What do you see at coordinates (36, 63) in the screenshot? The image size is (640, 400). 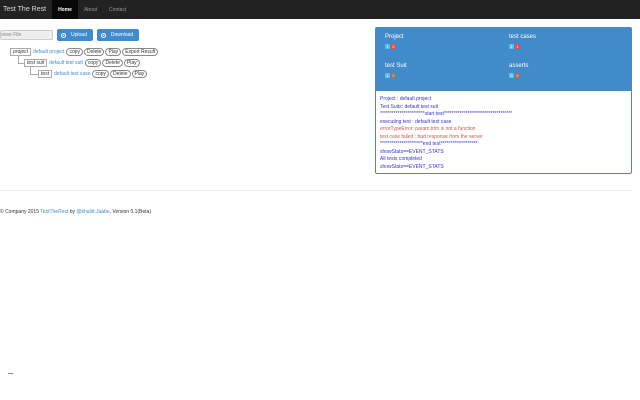 I see `node-type-label: test suit` at bounding box center [36, 63].